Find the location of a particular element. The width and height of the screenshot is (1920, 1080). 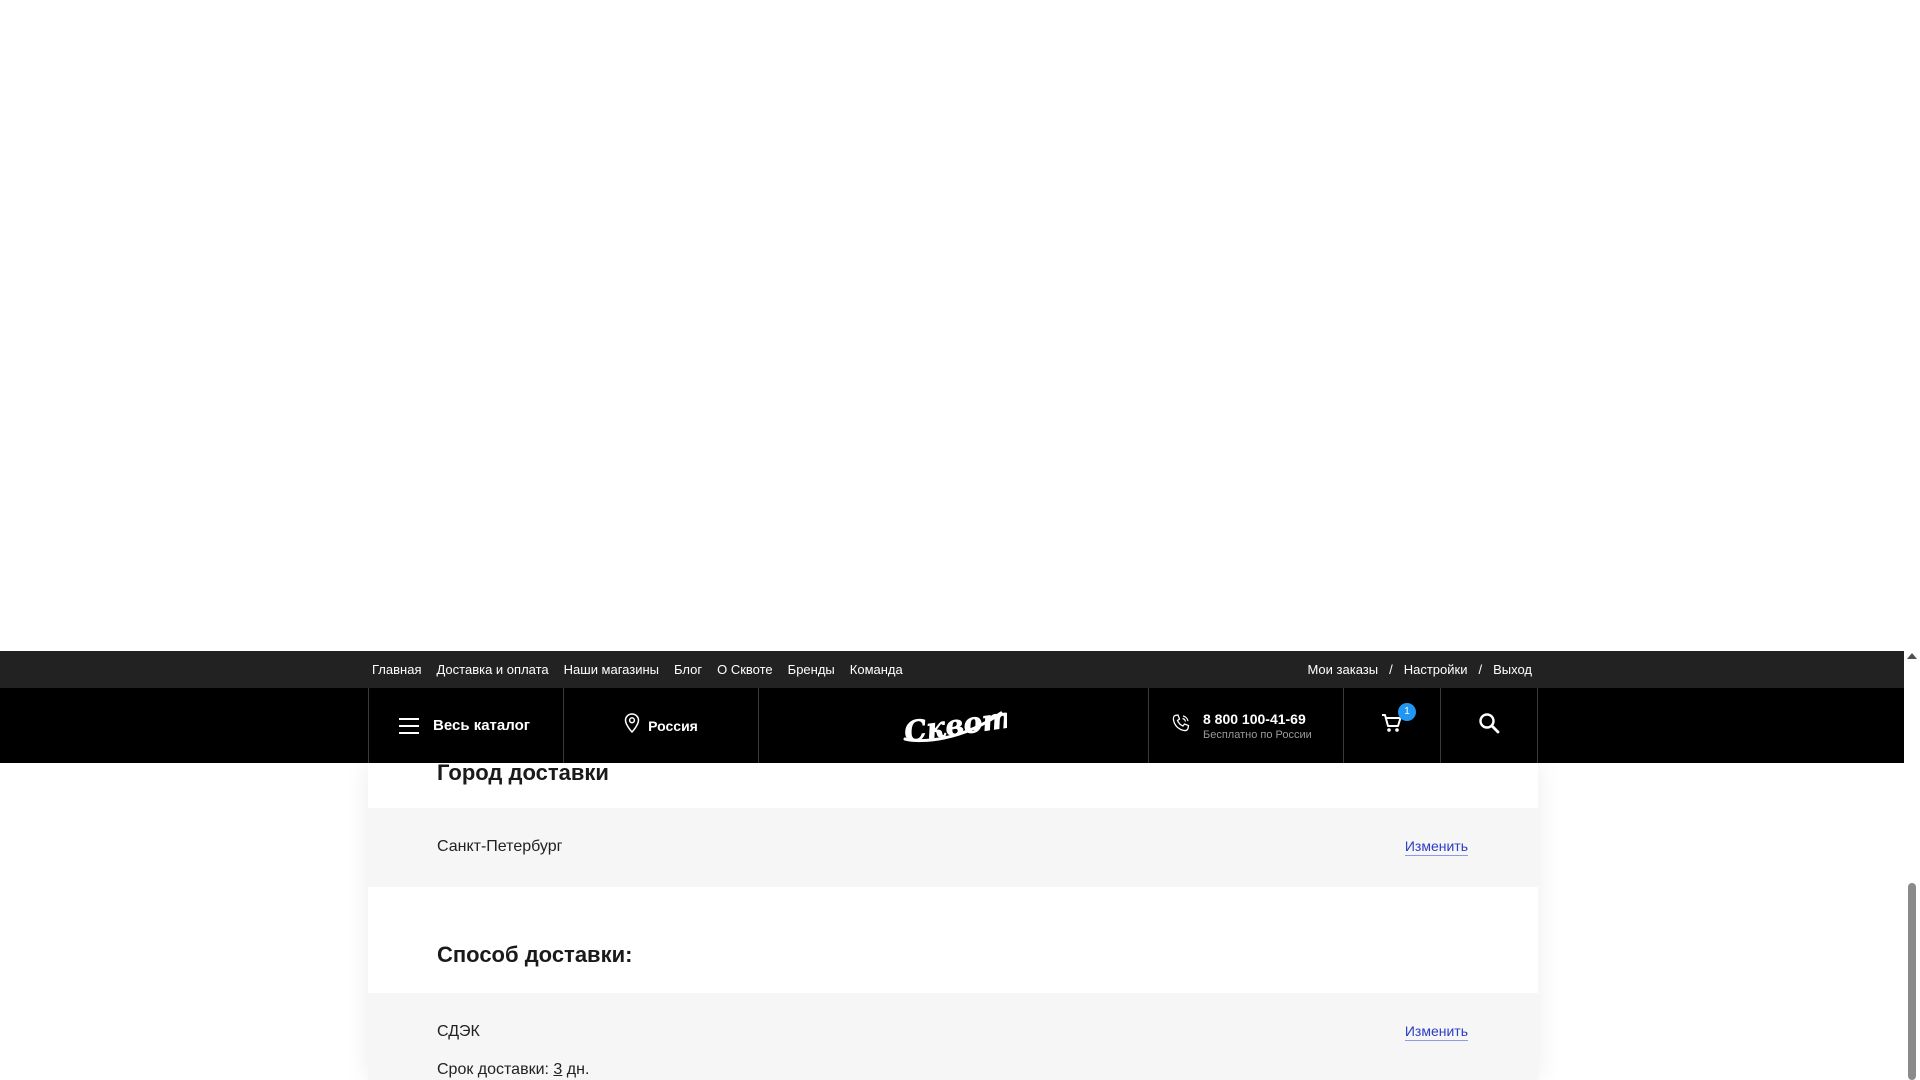

nav-link-stores: Наши магазины is located at coordinates (611, 669).